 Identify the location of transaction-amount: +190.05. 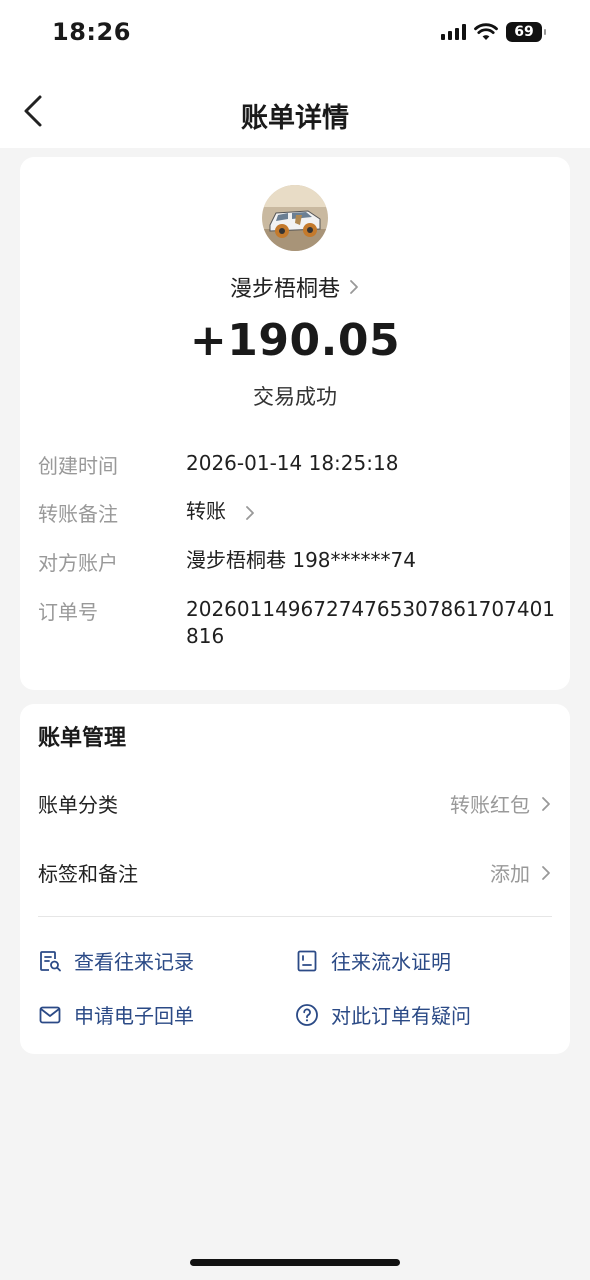
(295, 340).